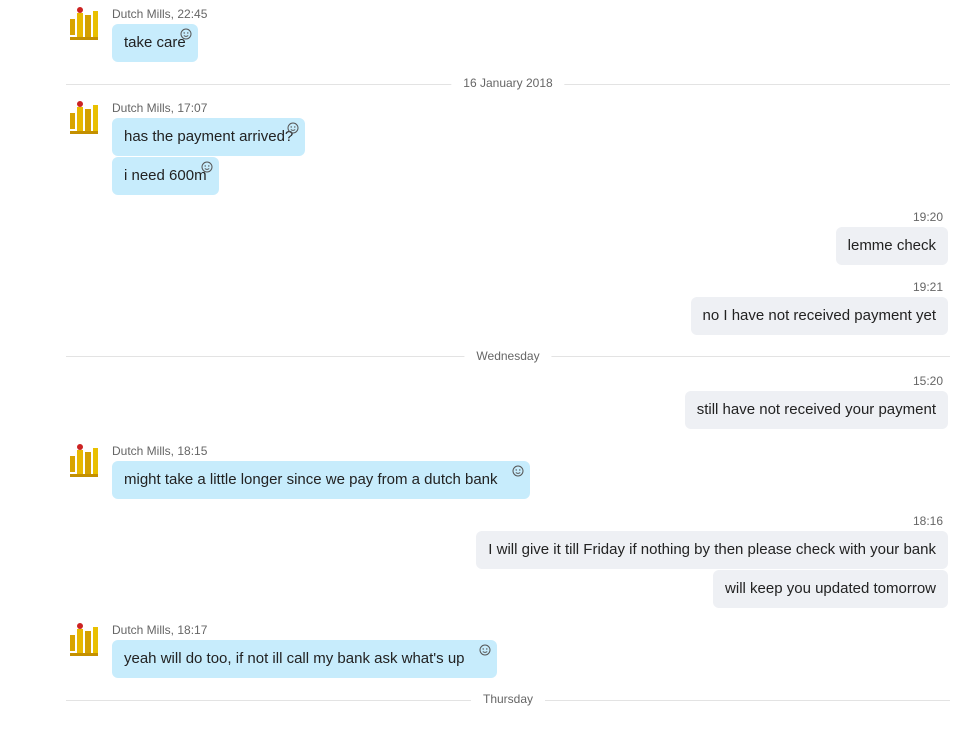 The image size is (955, 735). What do you see at coordinates (927, 287) in the screenshot?
I see `message-time: 19:21` at bounding box center [927, 287].